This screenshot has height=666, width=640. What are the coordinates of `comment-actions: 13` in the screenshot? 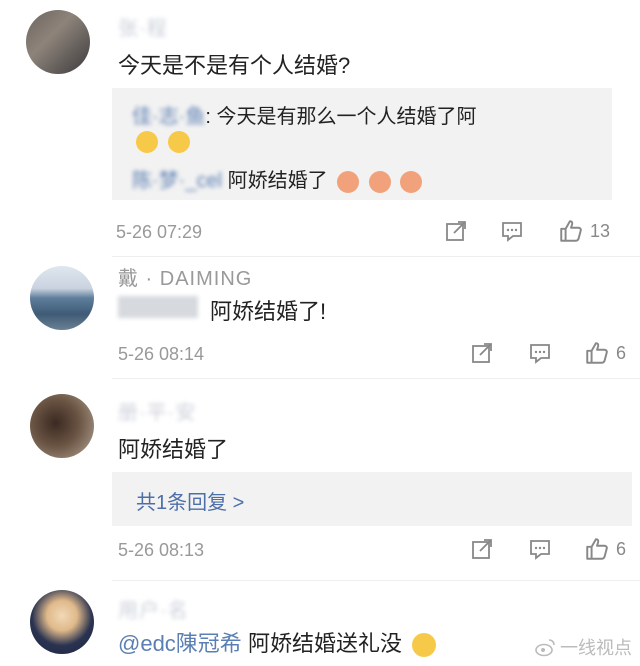 It's located at (540, 231).